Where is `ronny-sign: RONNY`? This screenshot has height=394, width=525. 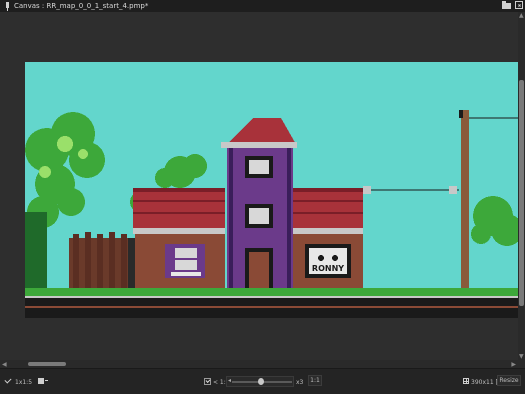
ronny-sign: RONNY is located at coordinates (328, 261).